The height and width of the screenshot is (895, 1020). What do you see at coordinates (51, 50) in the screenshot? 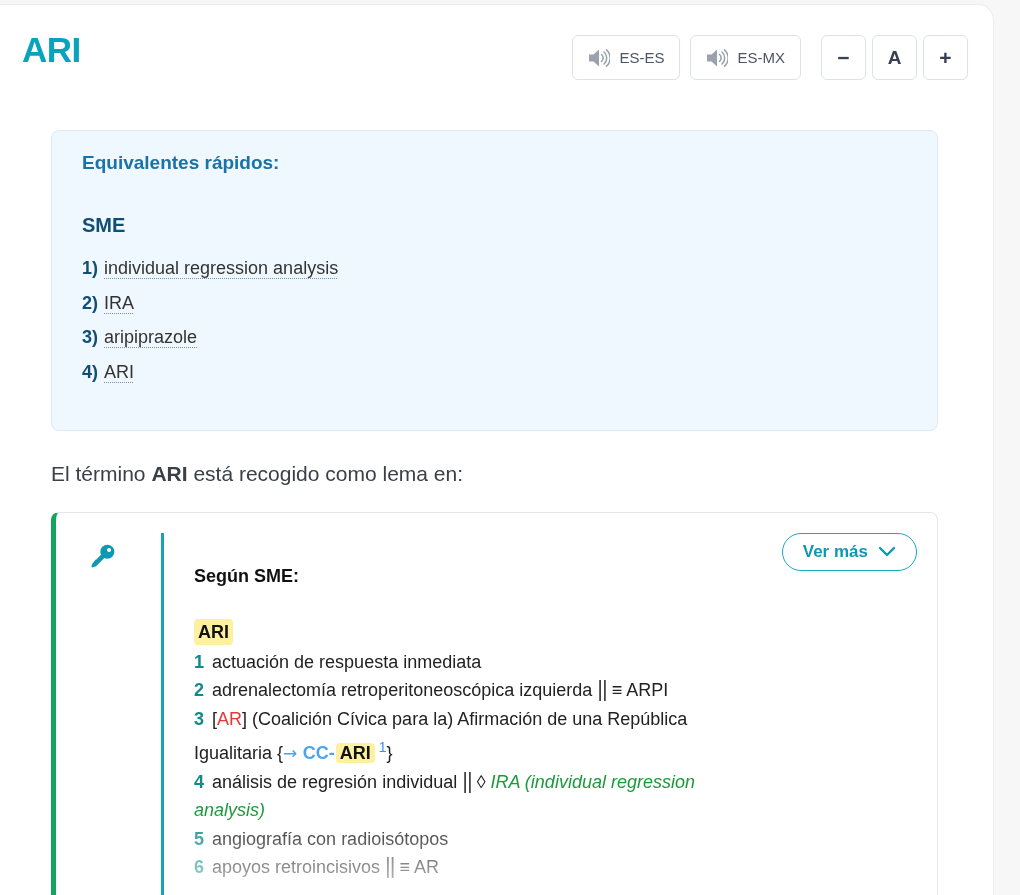
I see `entry-title: ARI` at bounding box center [51, 50].